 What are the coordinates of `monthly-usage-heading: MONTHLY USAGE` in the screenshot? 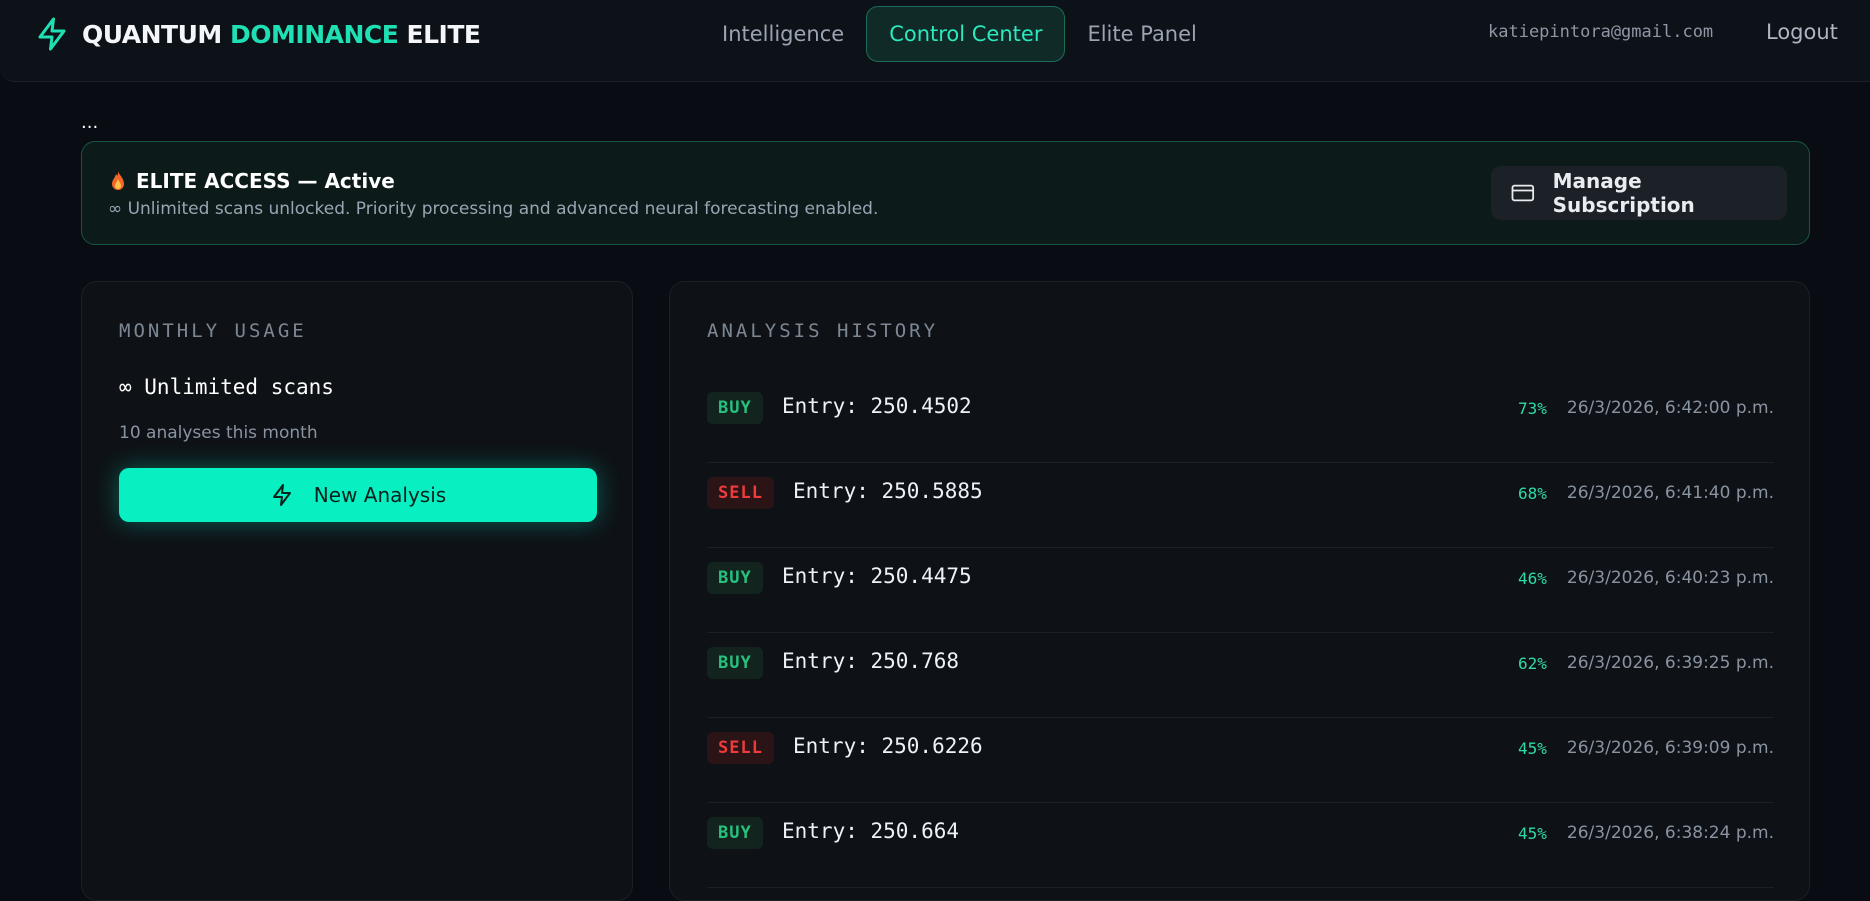 It's located at (213, 331).